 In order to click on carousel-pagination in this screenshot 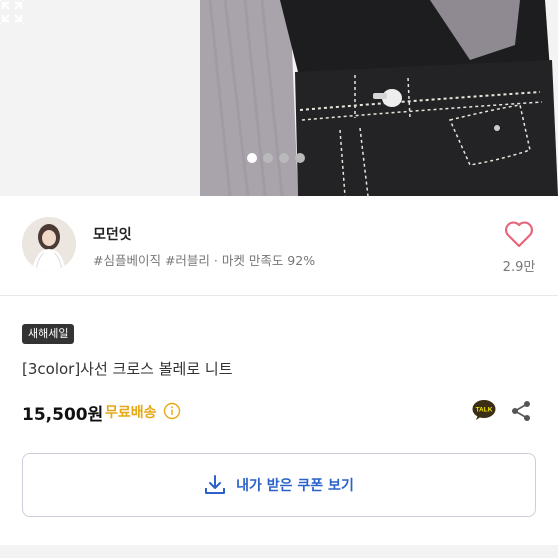, I will do `click(276, 158)`.